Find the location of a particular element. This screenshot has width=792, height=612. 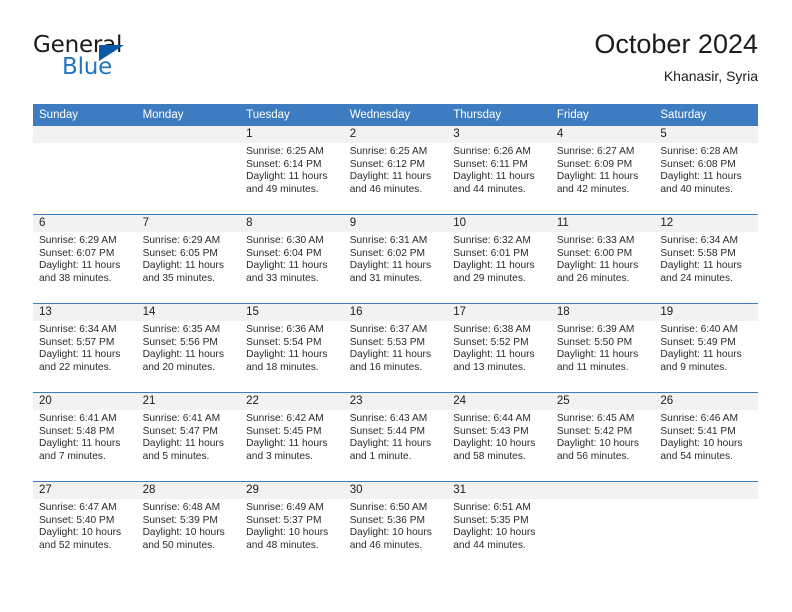

daylight-text: Daylight: 11 hours and 42 minutes. is located at coordinates (597, 183).